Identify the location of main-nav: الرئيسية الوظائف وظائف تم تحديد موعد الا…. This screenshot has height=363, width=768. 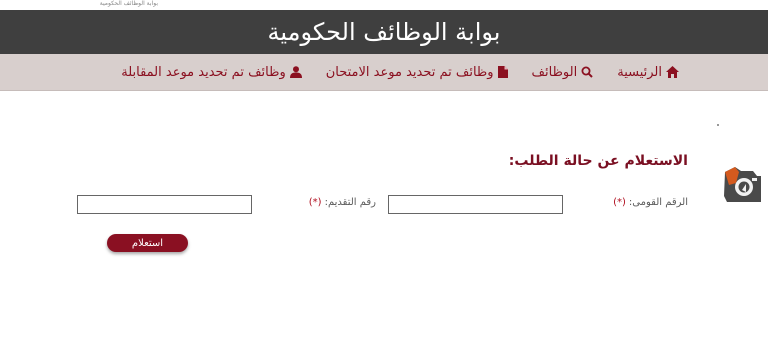
(384, 72).